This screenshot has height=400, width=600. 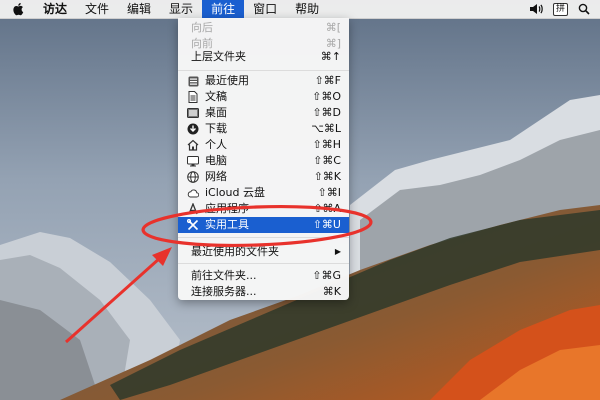 What do you see at coordinates (18, 9) in the screenshot?
I see `apple-icon` at bounding box center [18, 9].